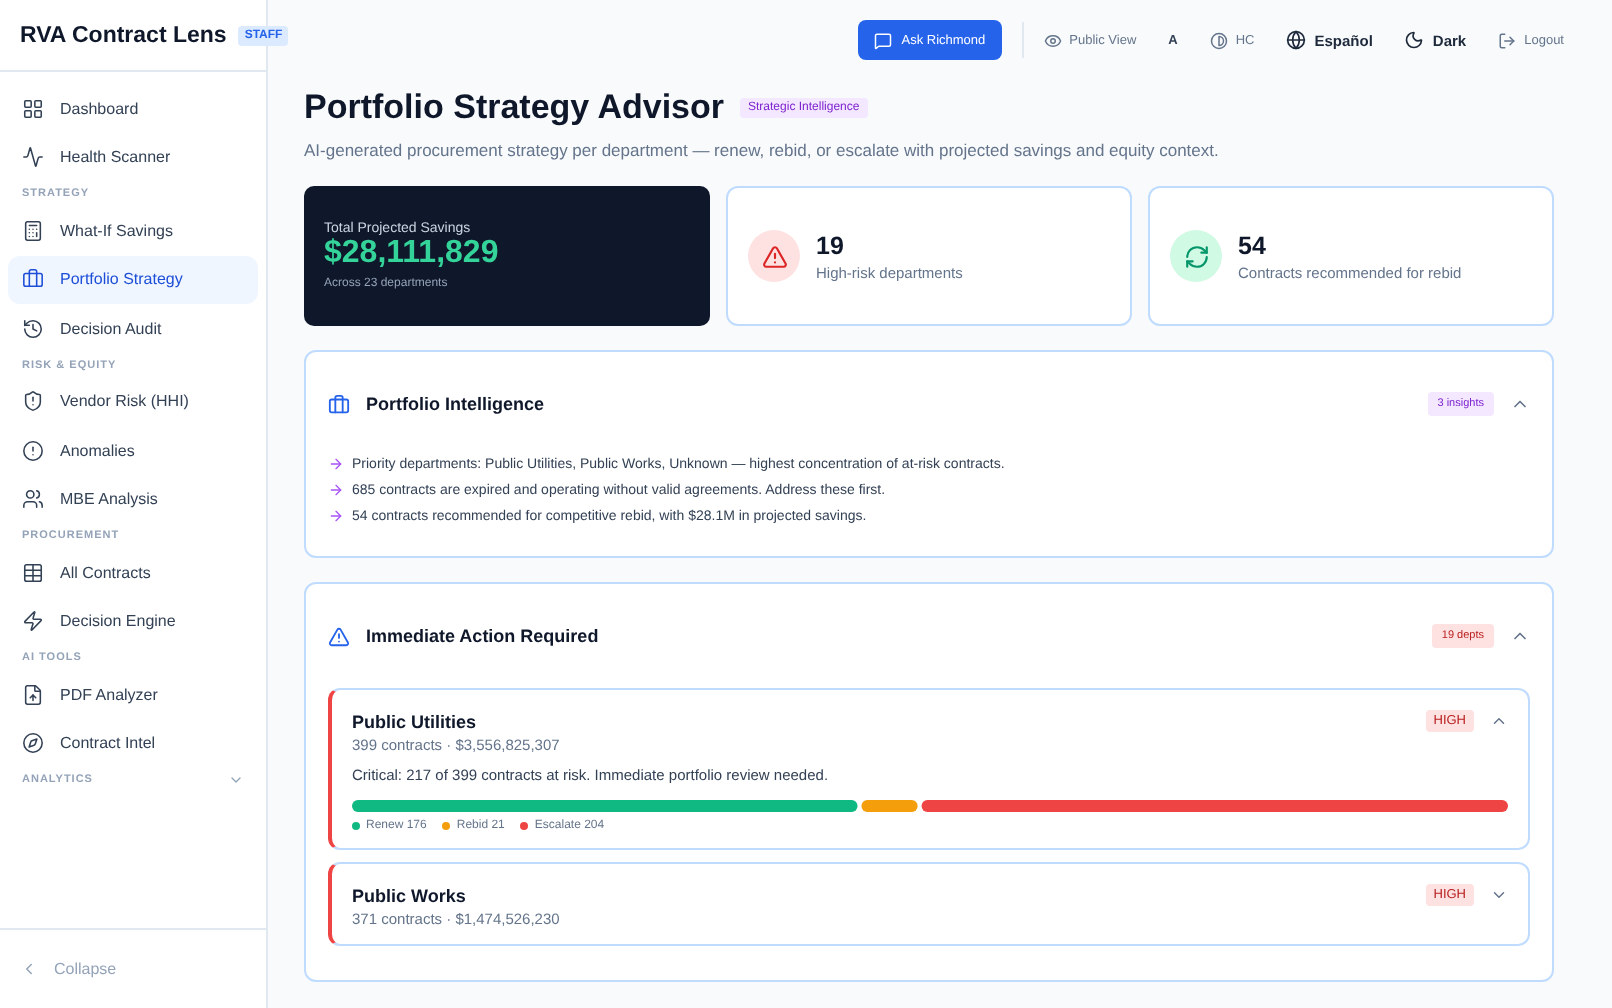 The height and width of the screenshot is (1008, 1612). What do you see at coordinates (889, 806) in the screenshot?
I see `bar-segment` at bounding box center [889, 806].